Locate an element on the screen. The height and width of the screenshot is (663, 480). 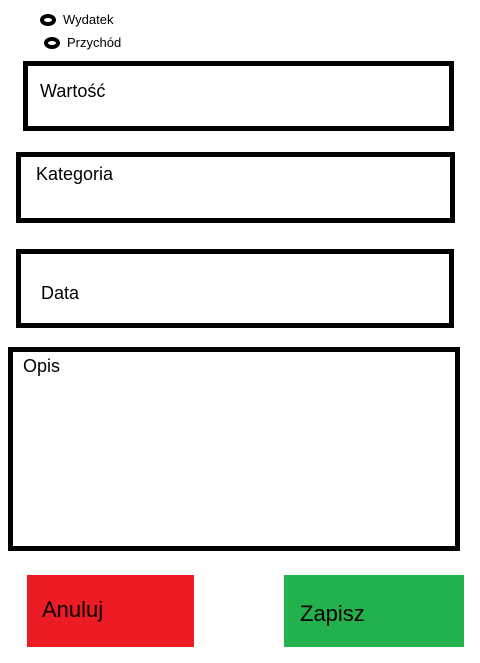
cancel-button: Anuluj is located at coordinates (110, 611).